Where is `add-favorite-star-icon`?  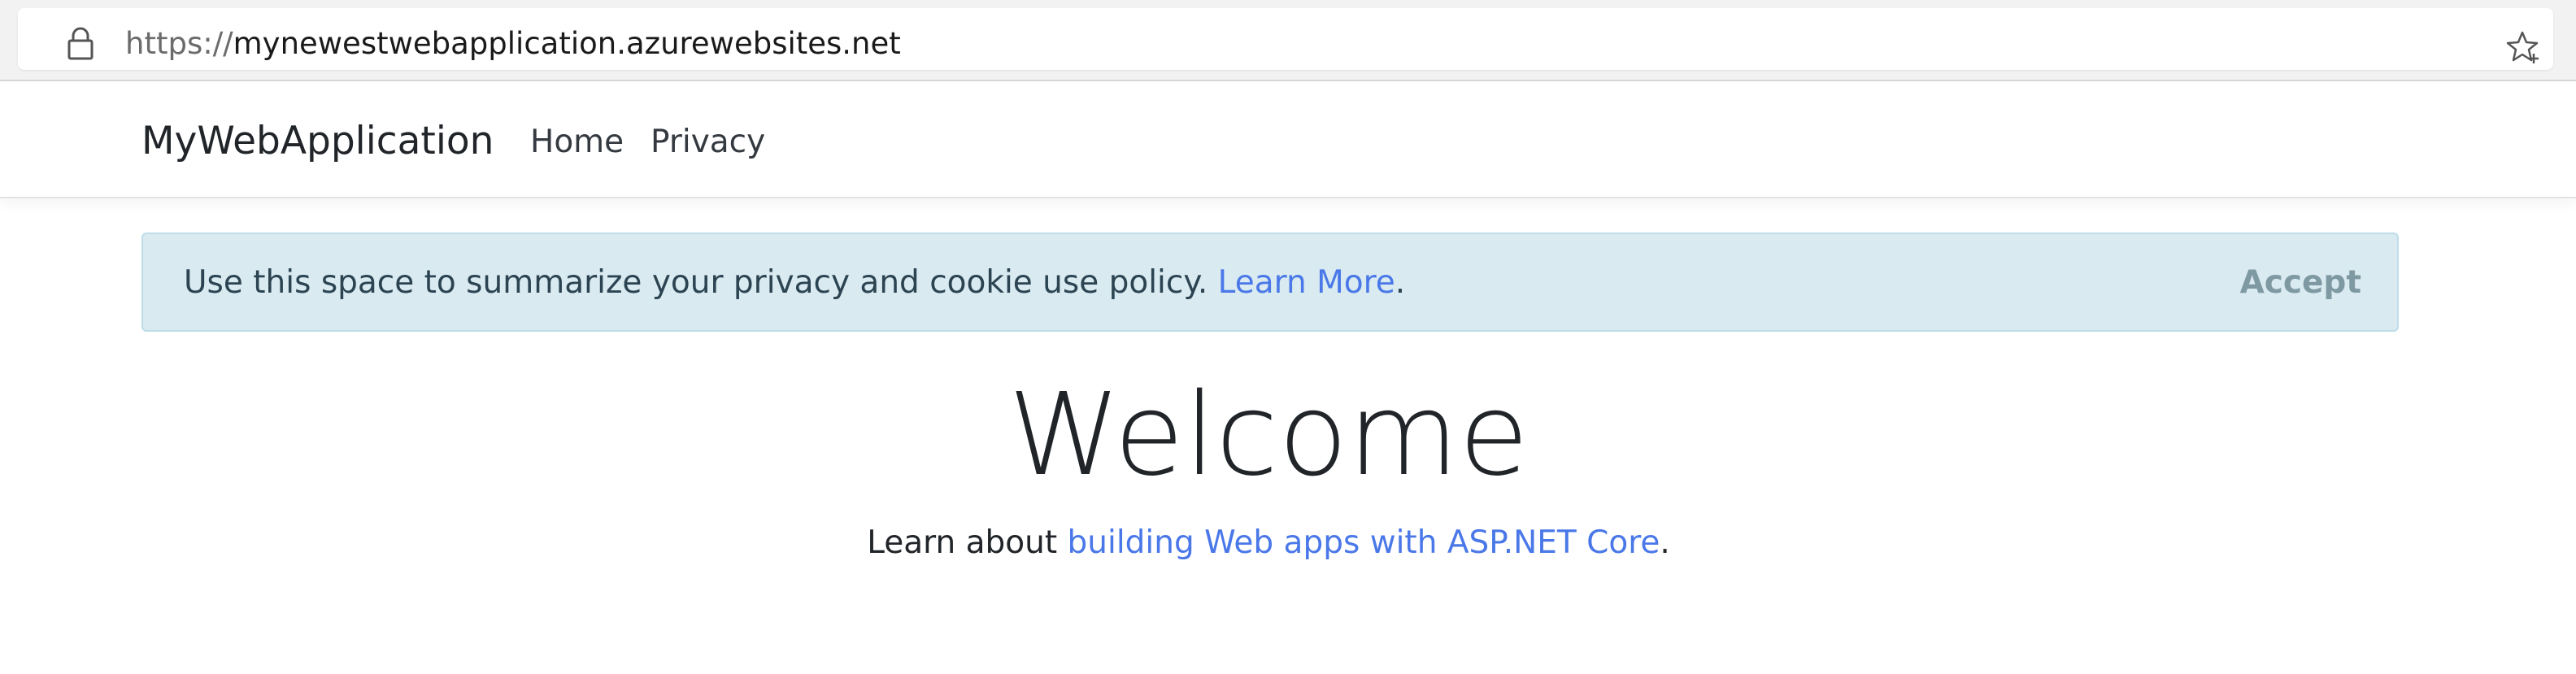
add-favorite-star-icon is located at coordinates (2524, 47).